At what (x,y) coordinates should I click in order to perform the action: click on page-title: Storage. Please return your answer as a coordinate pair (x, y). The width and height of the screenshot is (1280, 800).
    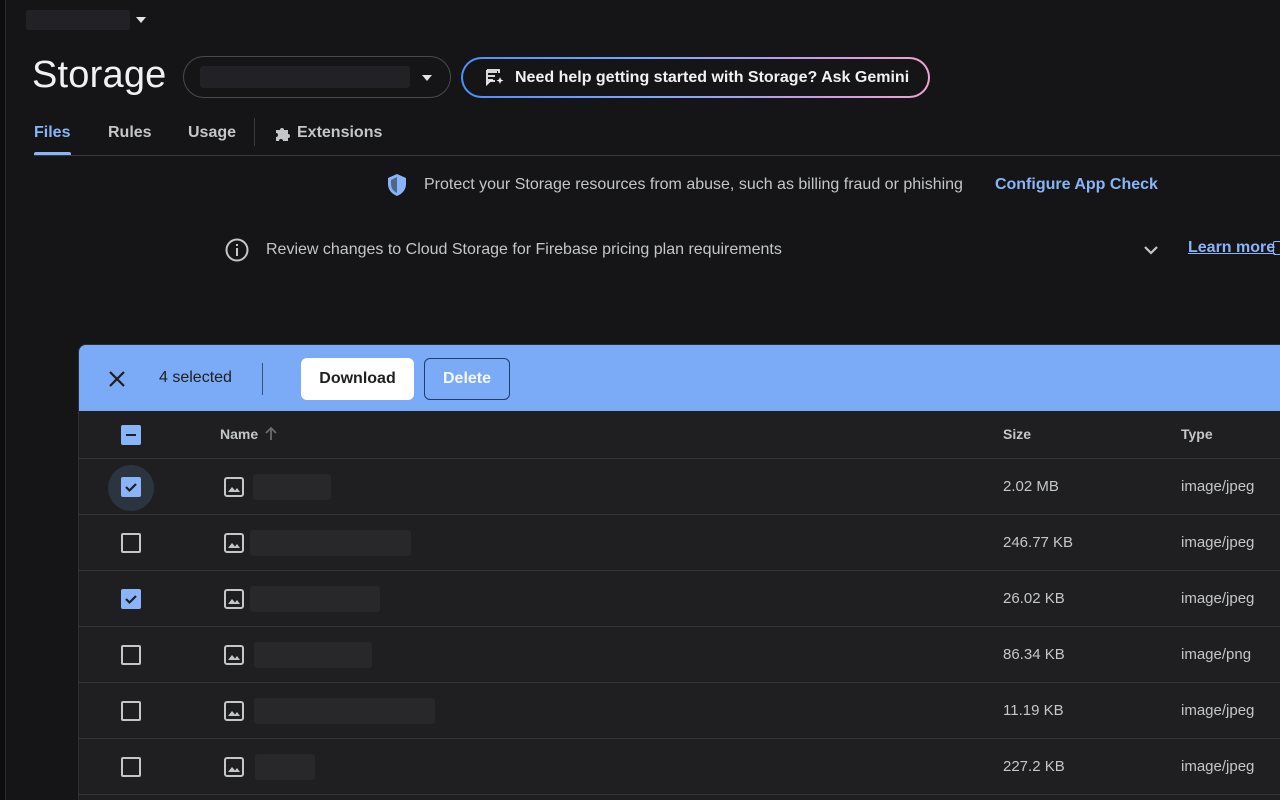
    Looking at the image, I should click on (99, 75).